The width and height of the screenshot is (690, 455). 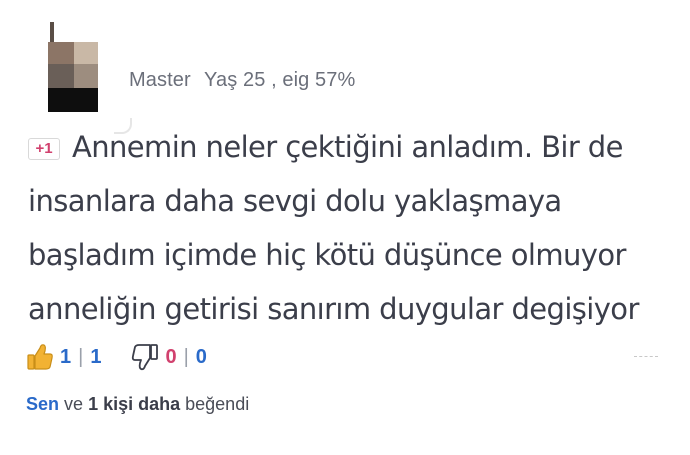 What do you see at coordinates (201, 356) in the screenshot?
I see `dislike-total: 0` at bounding box center [201, 356].